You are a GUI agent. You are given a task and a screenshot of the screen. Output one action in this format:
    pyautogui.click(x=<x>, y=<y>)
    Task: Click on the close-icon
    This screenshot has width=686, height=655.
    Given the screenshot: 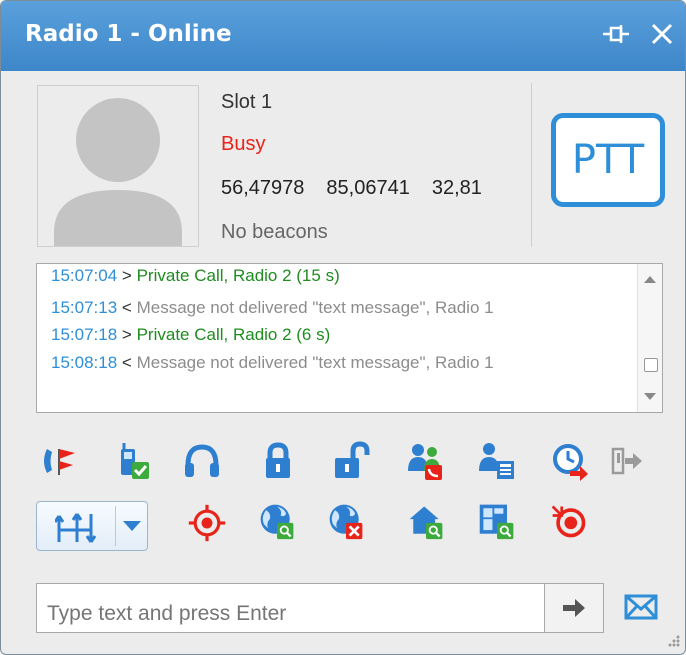 What is the action you would take?
    pyautogui.click(x=662, y=34)
    